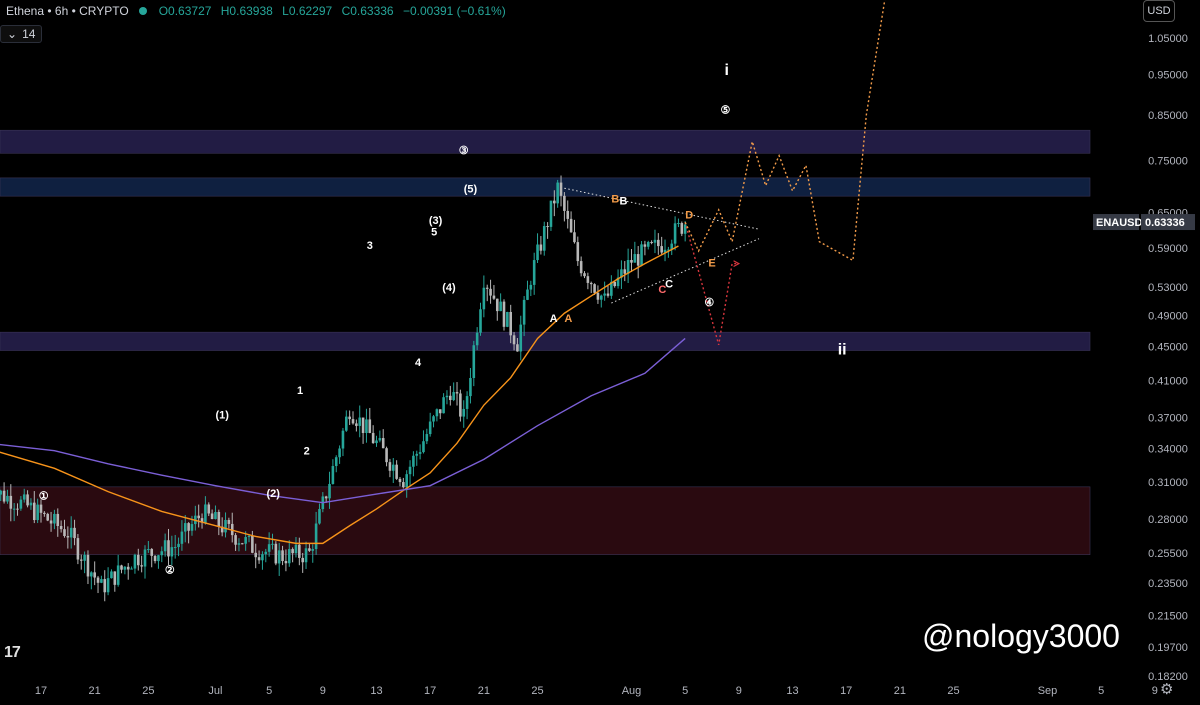 The image size is (1200, 705). I want to click on wave-label: ⑤, so click(725, 111).